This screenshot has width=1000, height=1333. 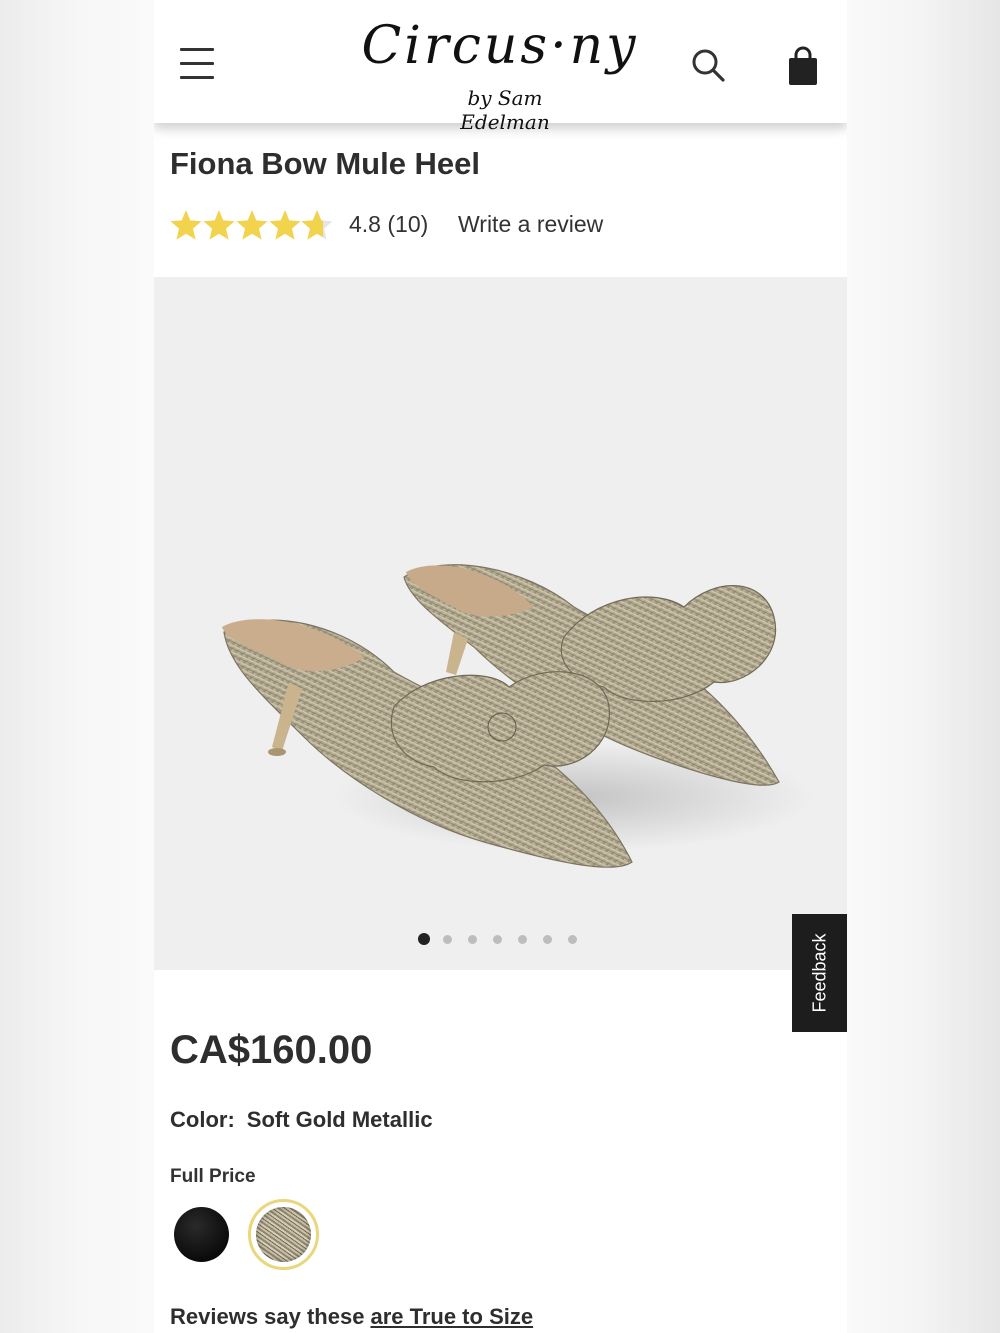 I want to click on rating-value: 4.8 (10), so click(x=388, y=224).